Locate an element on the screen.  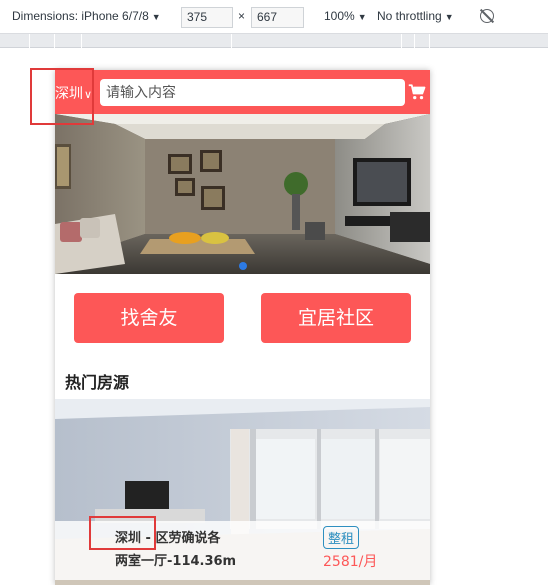
carousel-dot is located at coordinates (242, 266).